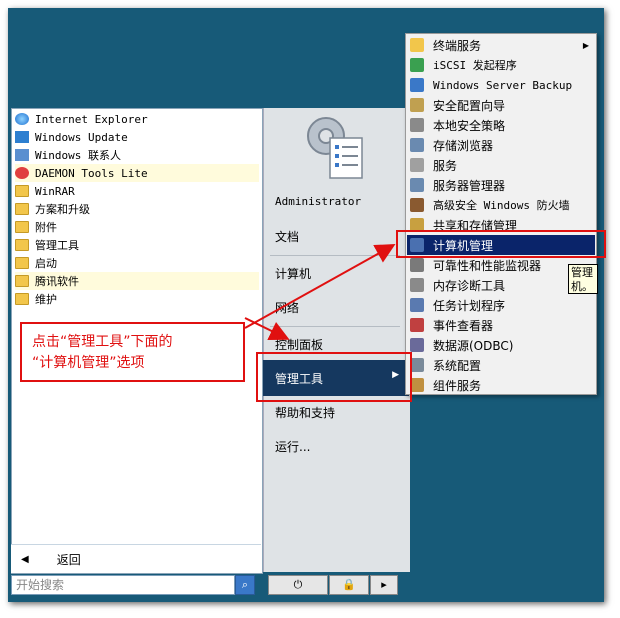 Image resolution: width=620 pixels, height=618 pixels. I want to click on submenu-item-label: 数据源(ODBC), so click(473, 345).